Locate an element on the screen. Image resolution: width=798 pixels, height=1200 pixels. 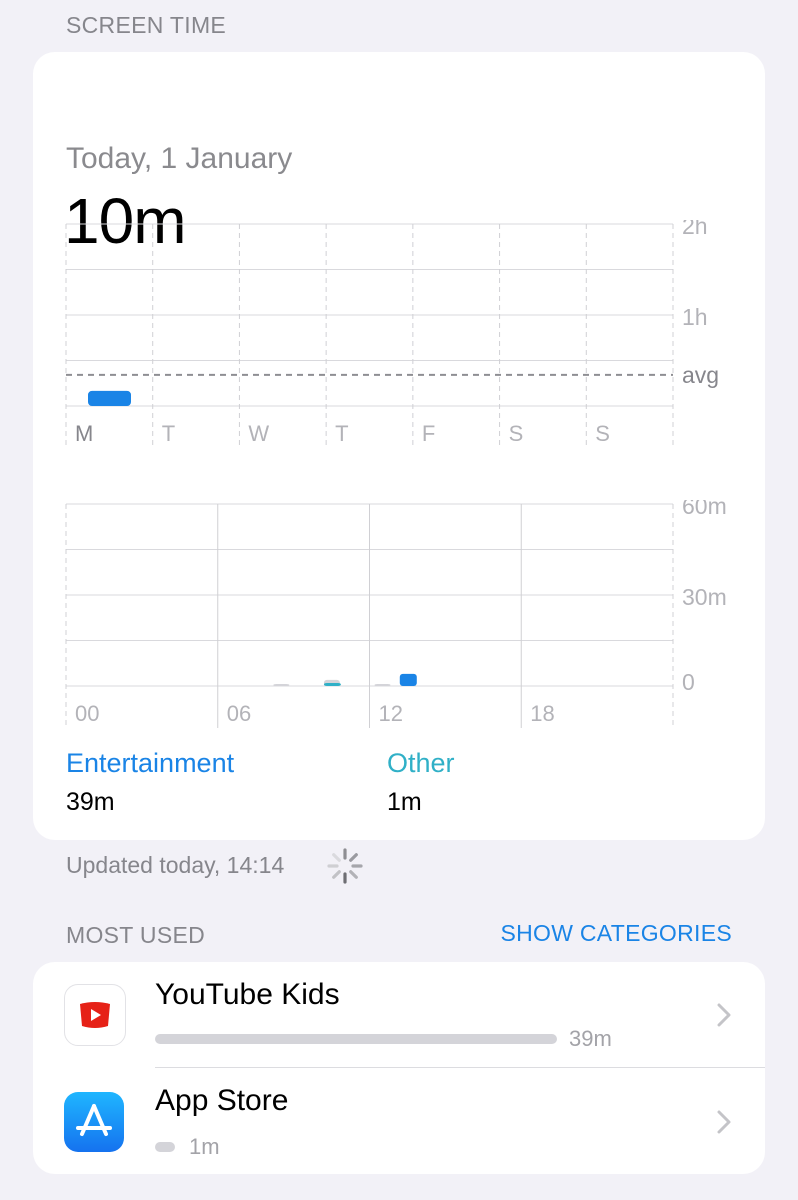
hour-label: 00 is located at coordinates (87, 713).